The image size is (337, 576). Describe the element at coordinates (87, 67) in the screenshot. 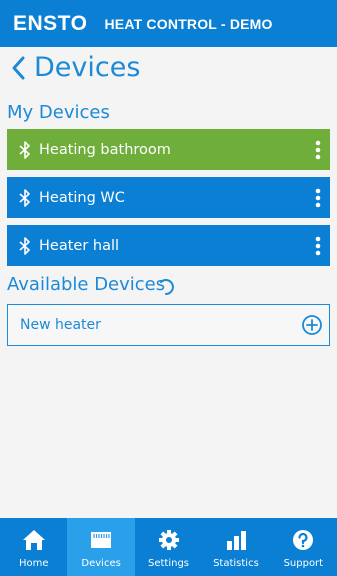

I see `page-title: Devices` at that location.